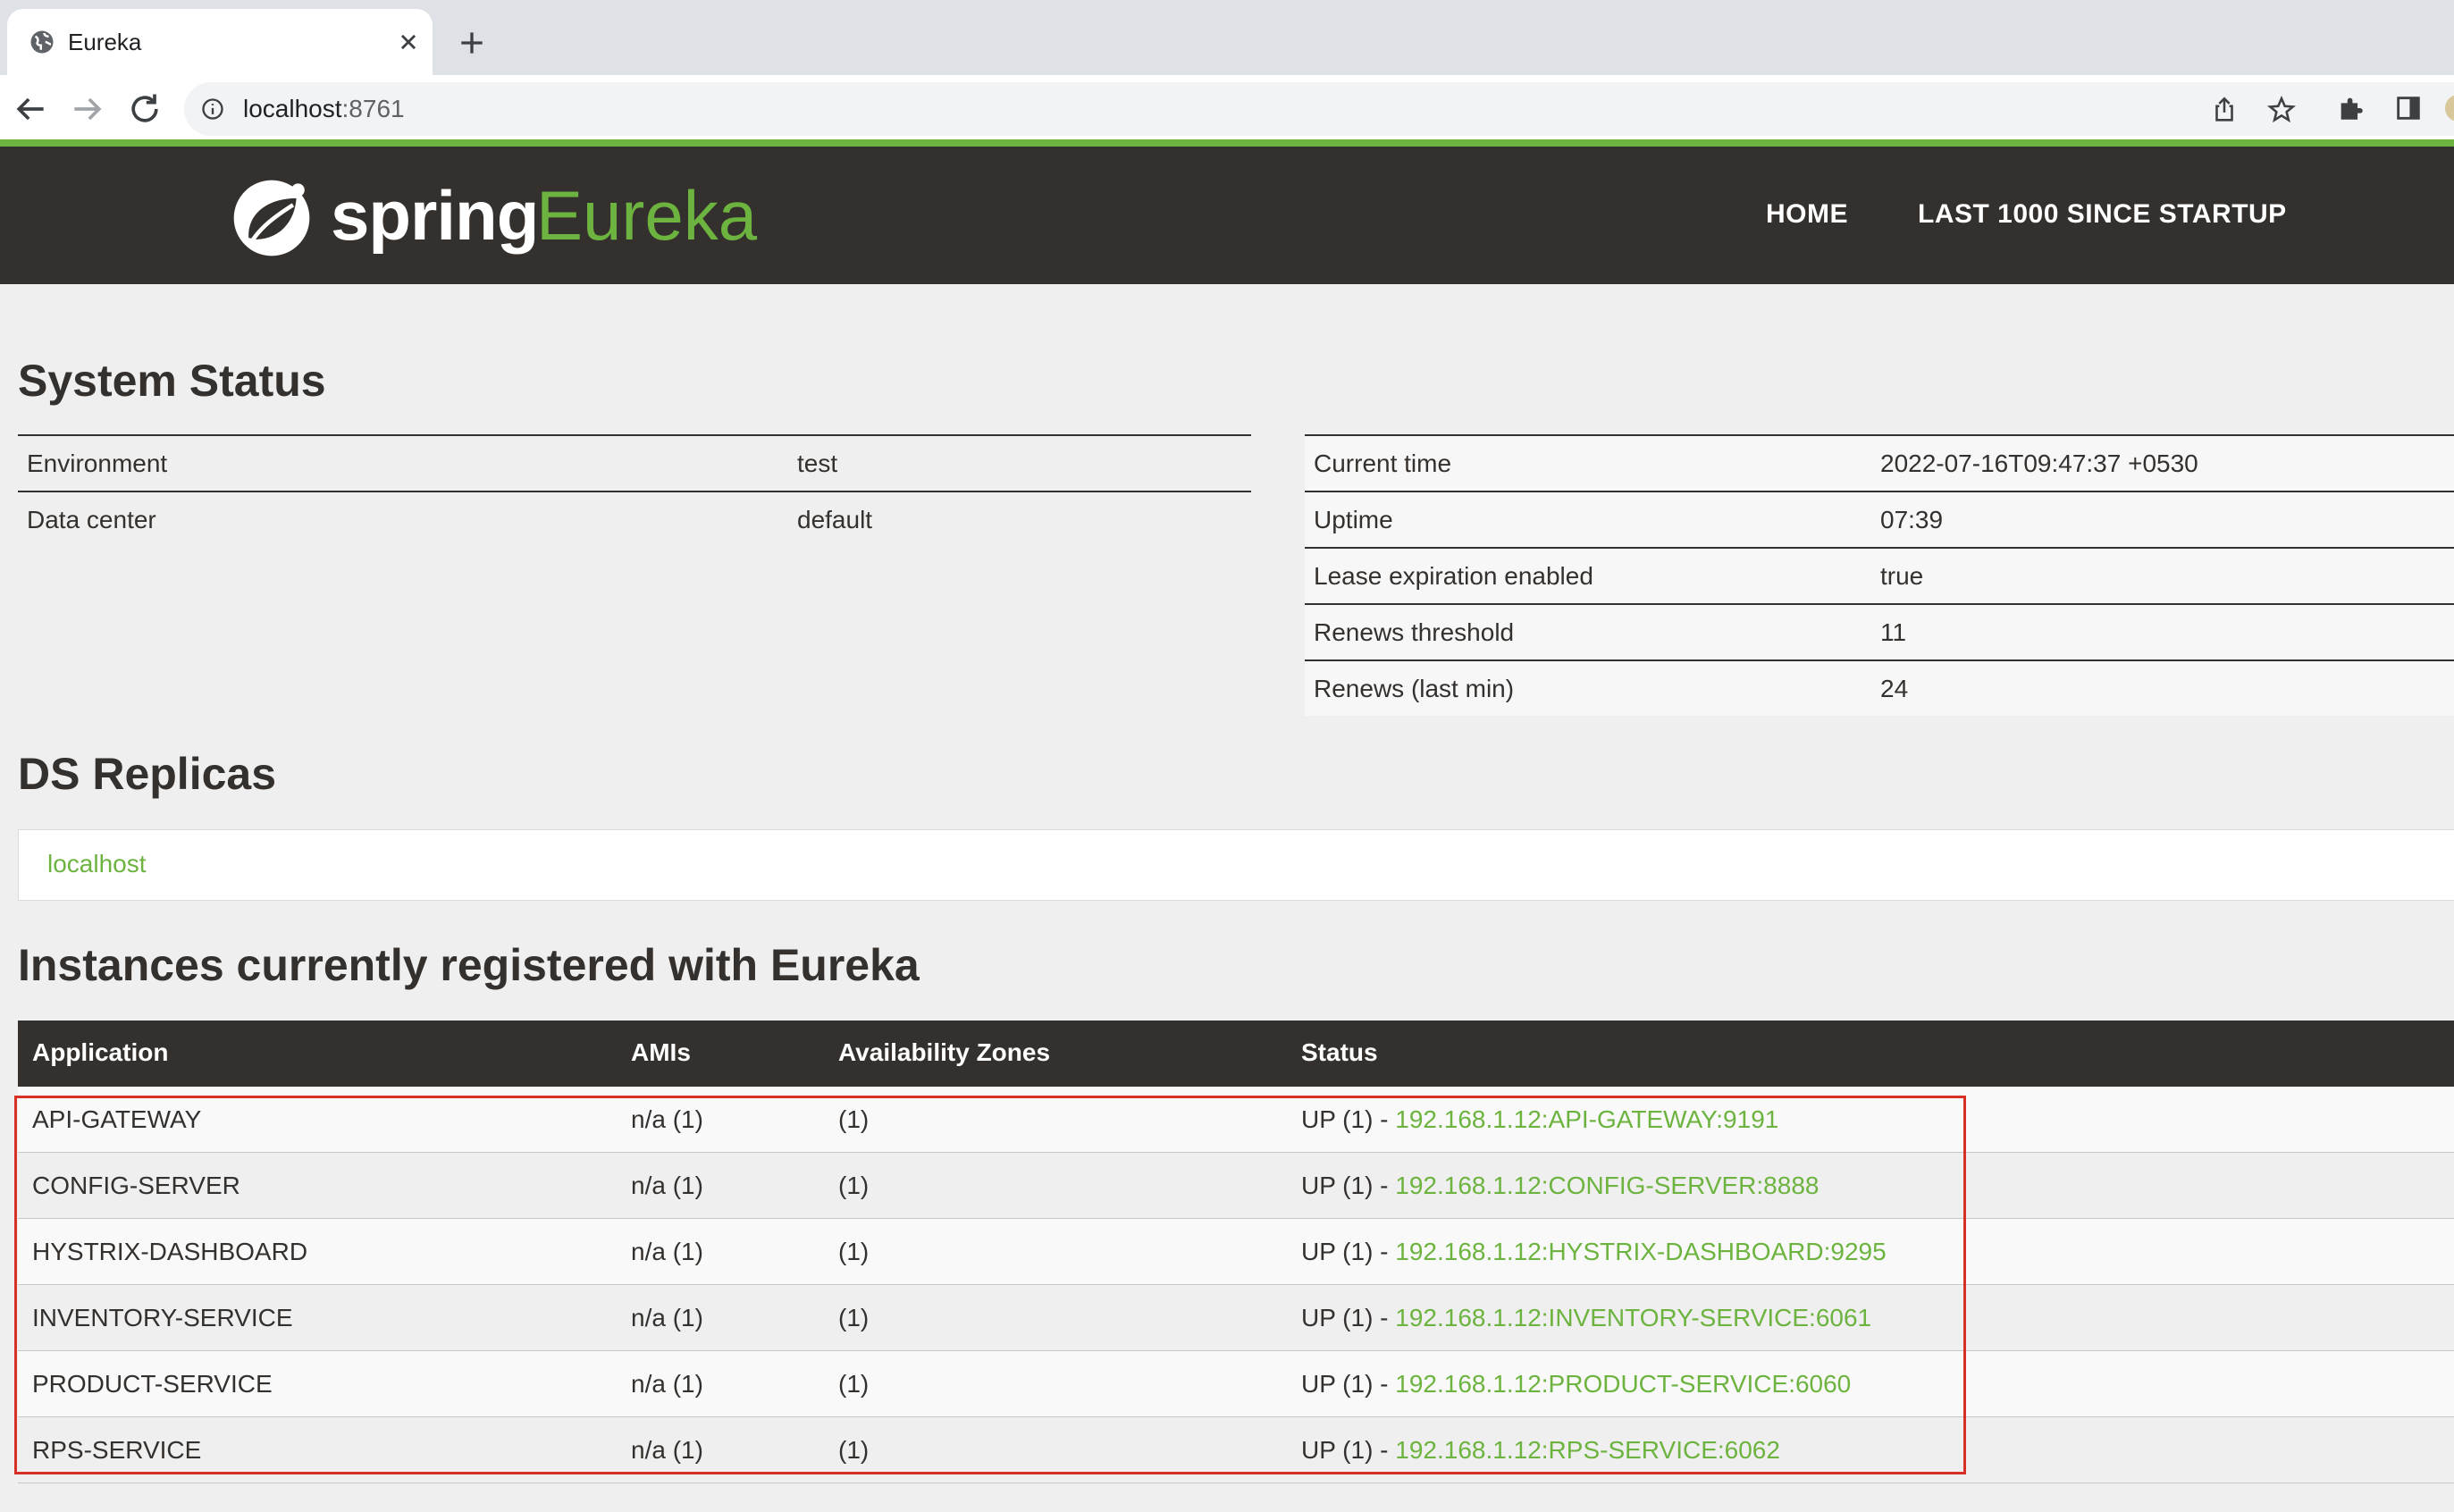 This screenshot has height=1512, width=2454. Describe the element at coordinates (944, 1052) in the screenshot. I see `col-header-availability-zones: Availability Zones` at that location.